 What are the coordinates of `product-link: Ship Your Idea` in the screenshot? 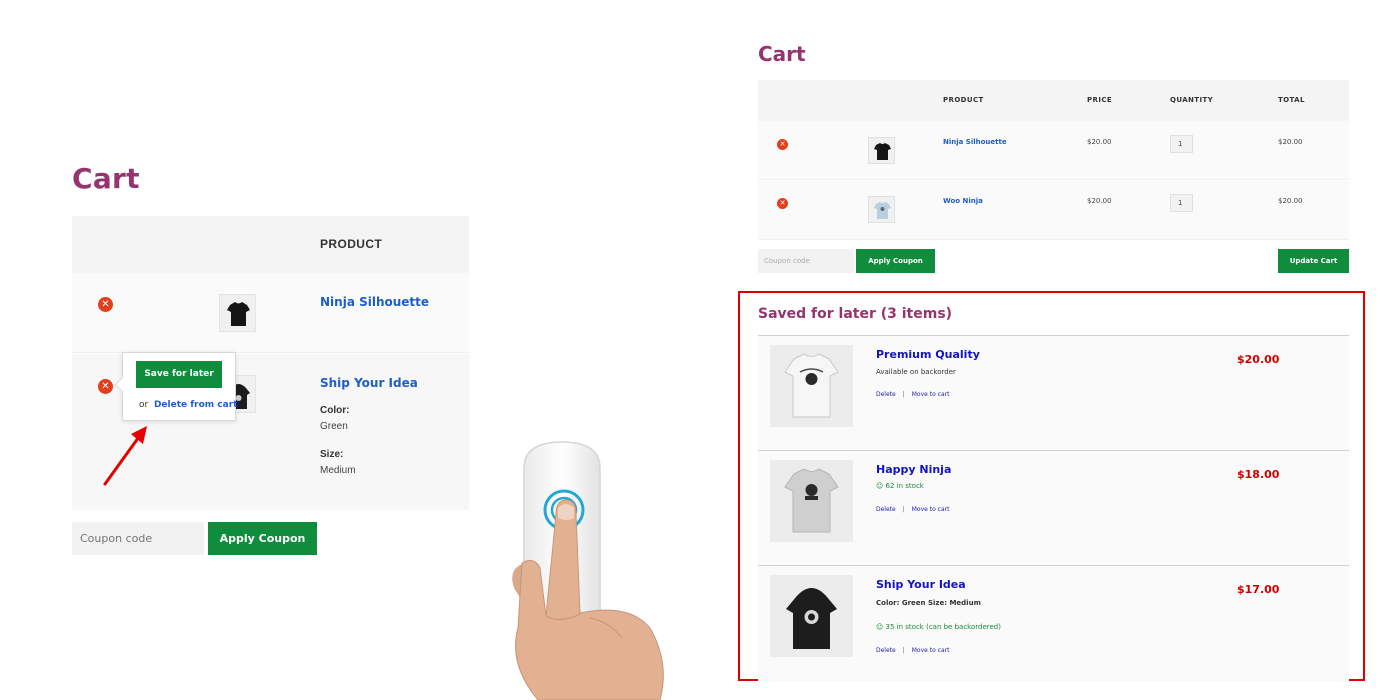 It's located at (369, 383).